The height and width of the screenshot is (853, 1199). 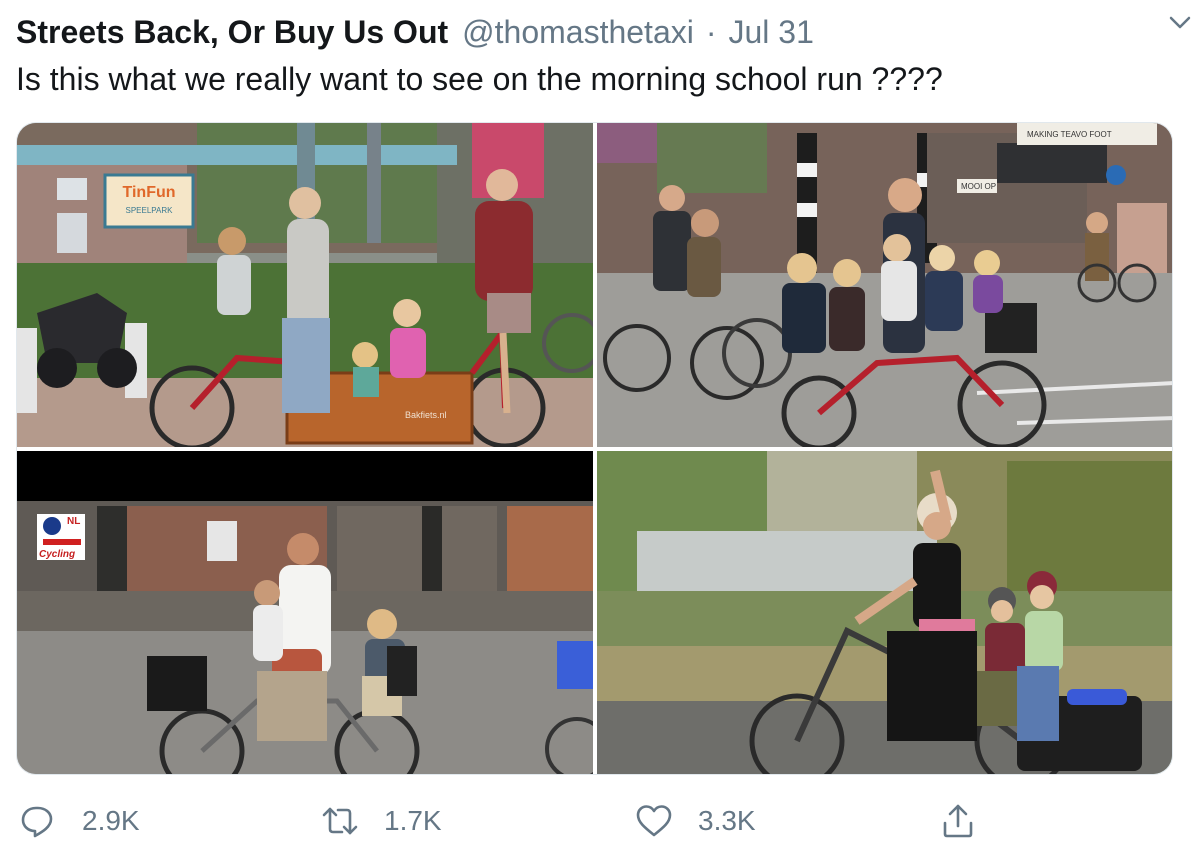 I want to click on display-name: Streets Back, Or Buy Us Out, so click(x=232, y=32).